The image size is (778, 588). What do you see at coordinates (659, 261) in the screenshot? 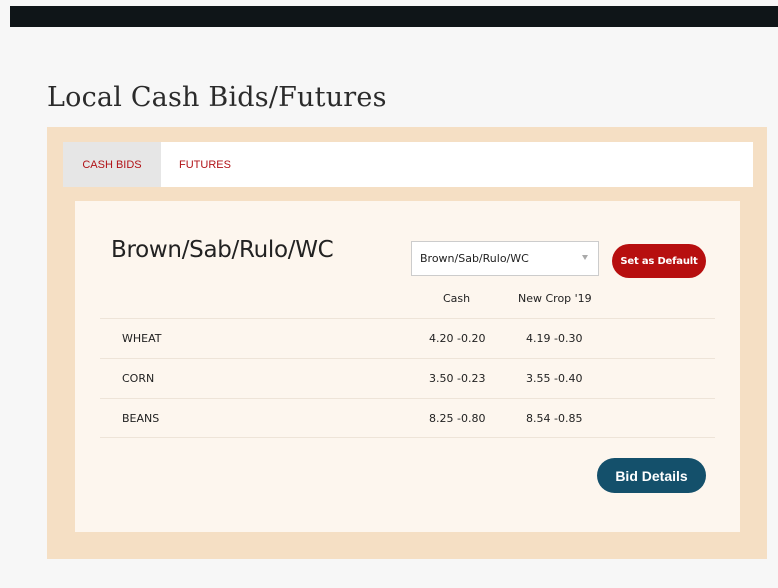
I see `set-default-button: Set as Default` at bounding box center [659, 261].